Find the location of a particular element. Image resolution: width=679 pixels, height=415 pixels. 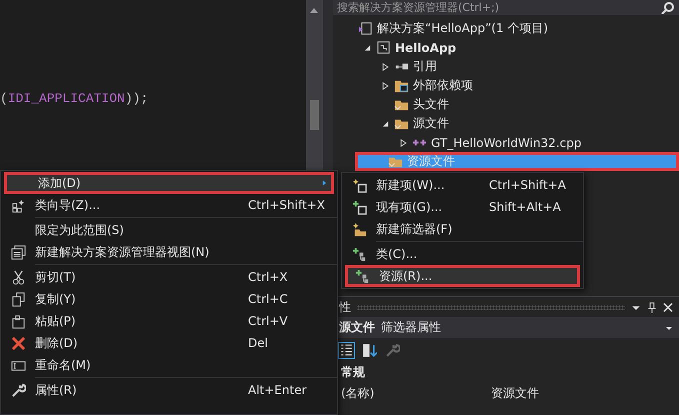

new-item-icon is located at coordinates (359, 185).